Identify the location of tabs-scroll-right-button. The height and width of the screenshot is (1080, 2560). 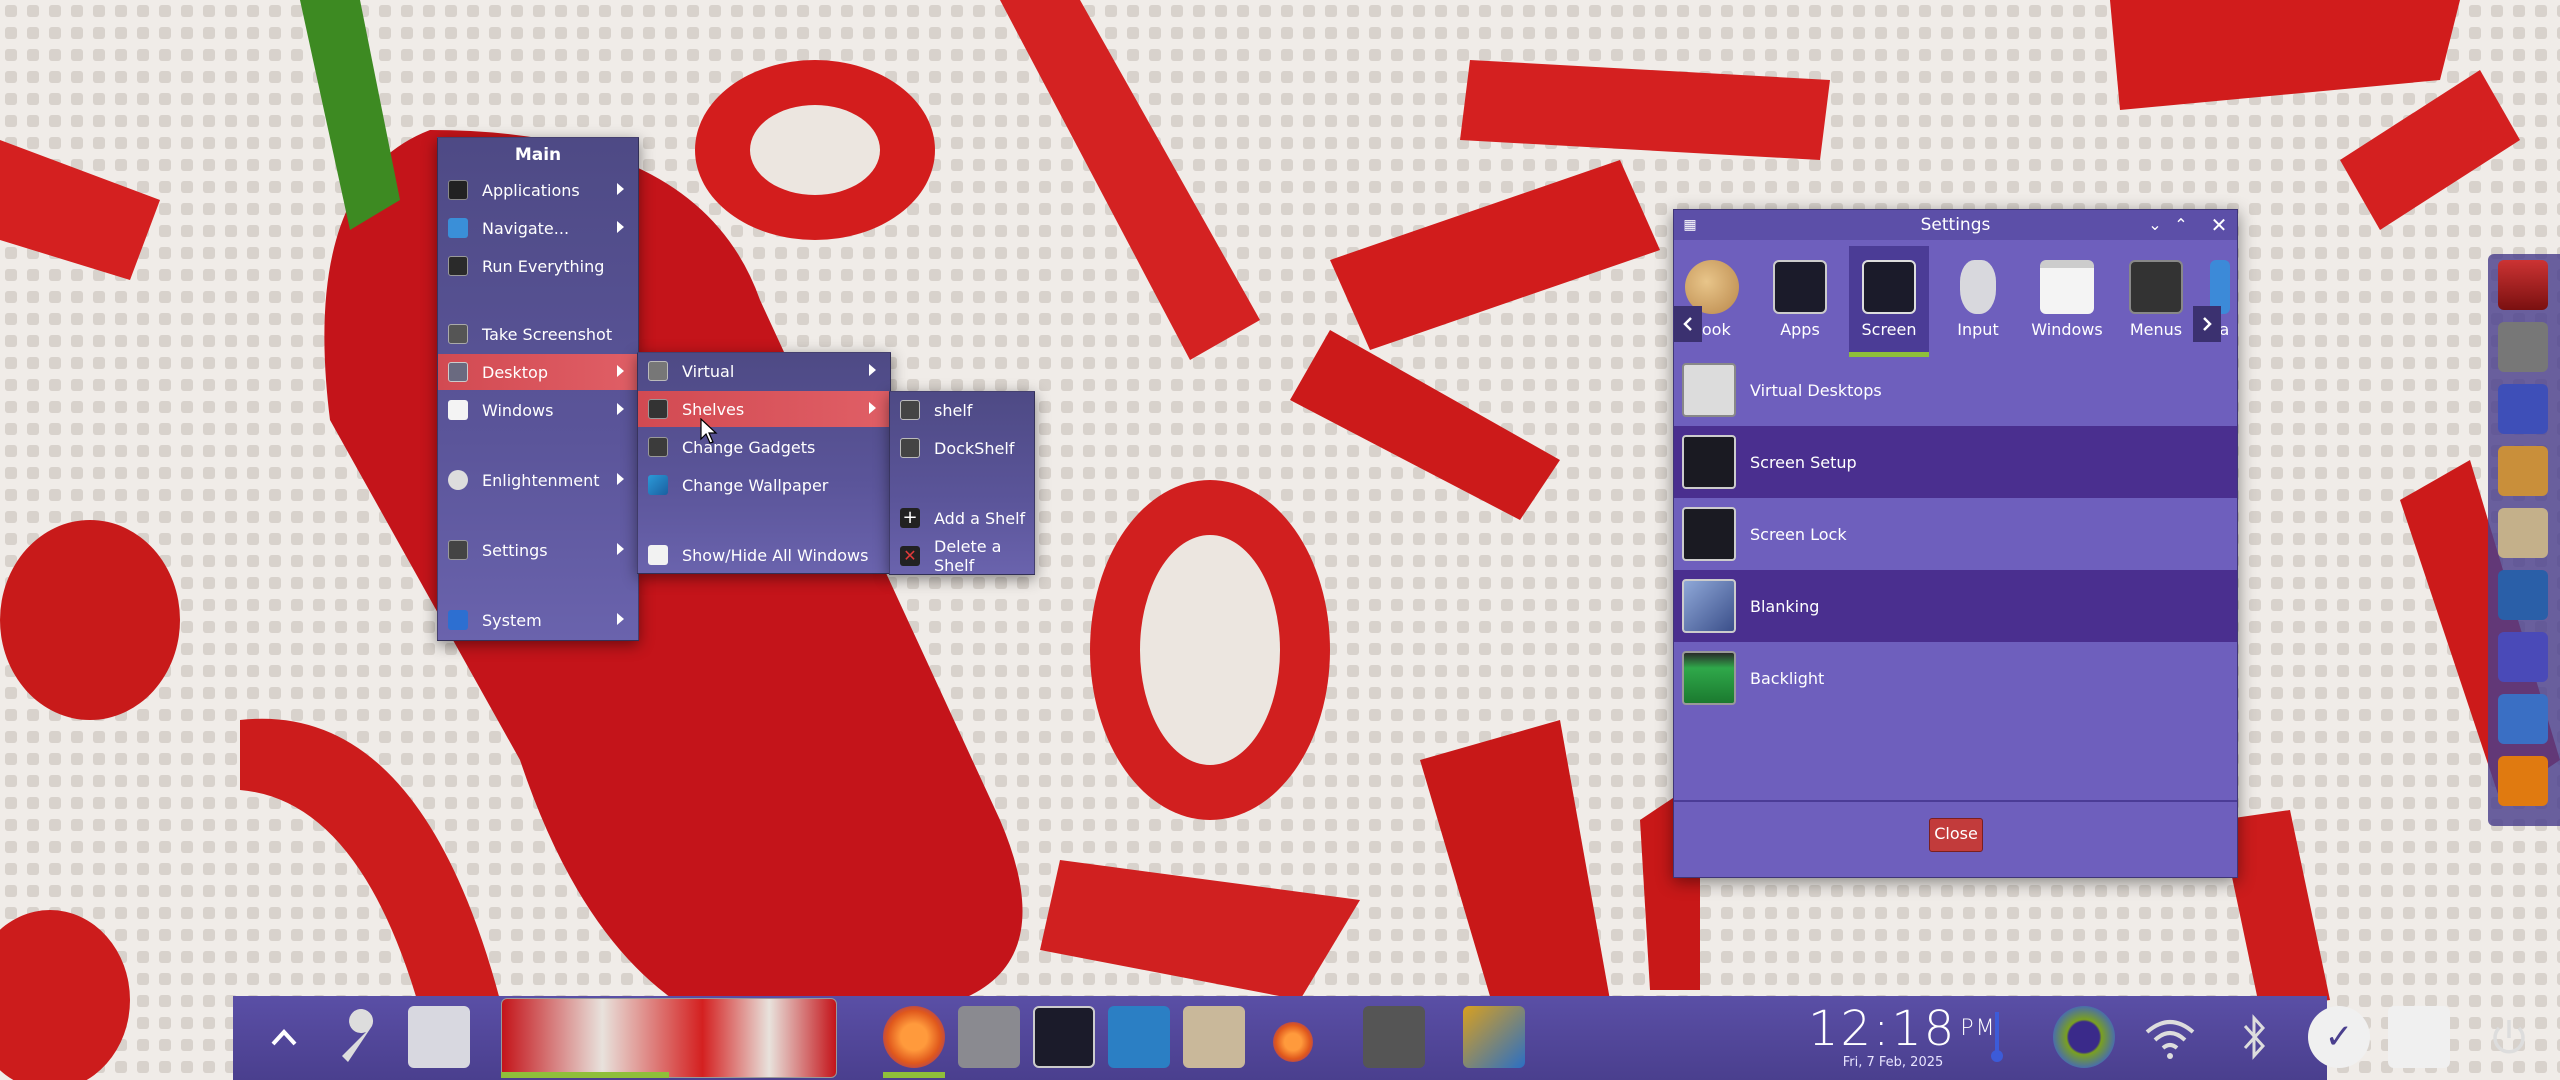
(2207, 324).